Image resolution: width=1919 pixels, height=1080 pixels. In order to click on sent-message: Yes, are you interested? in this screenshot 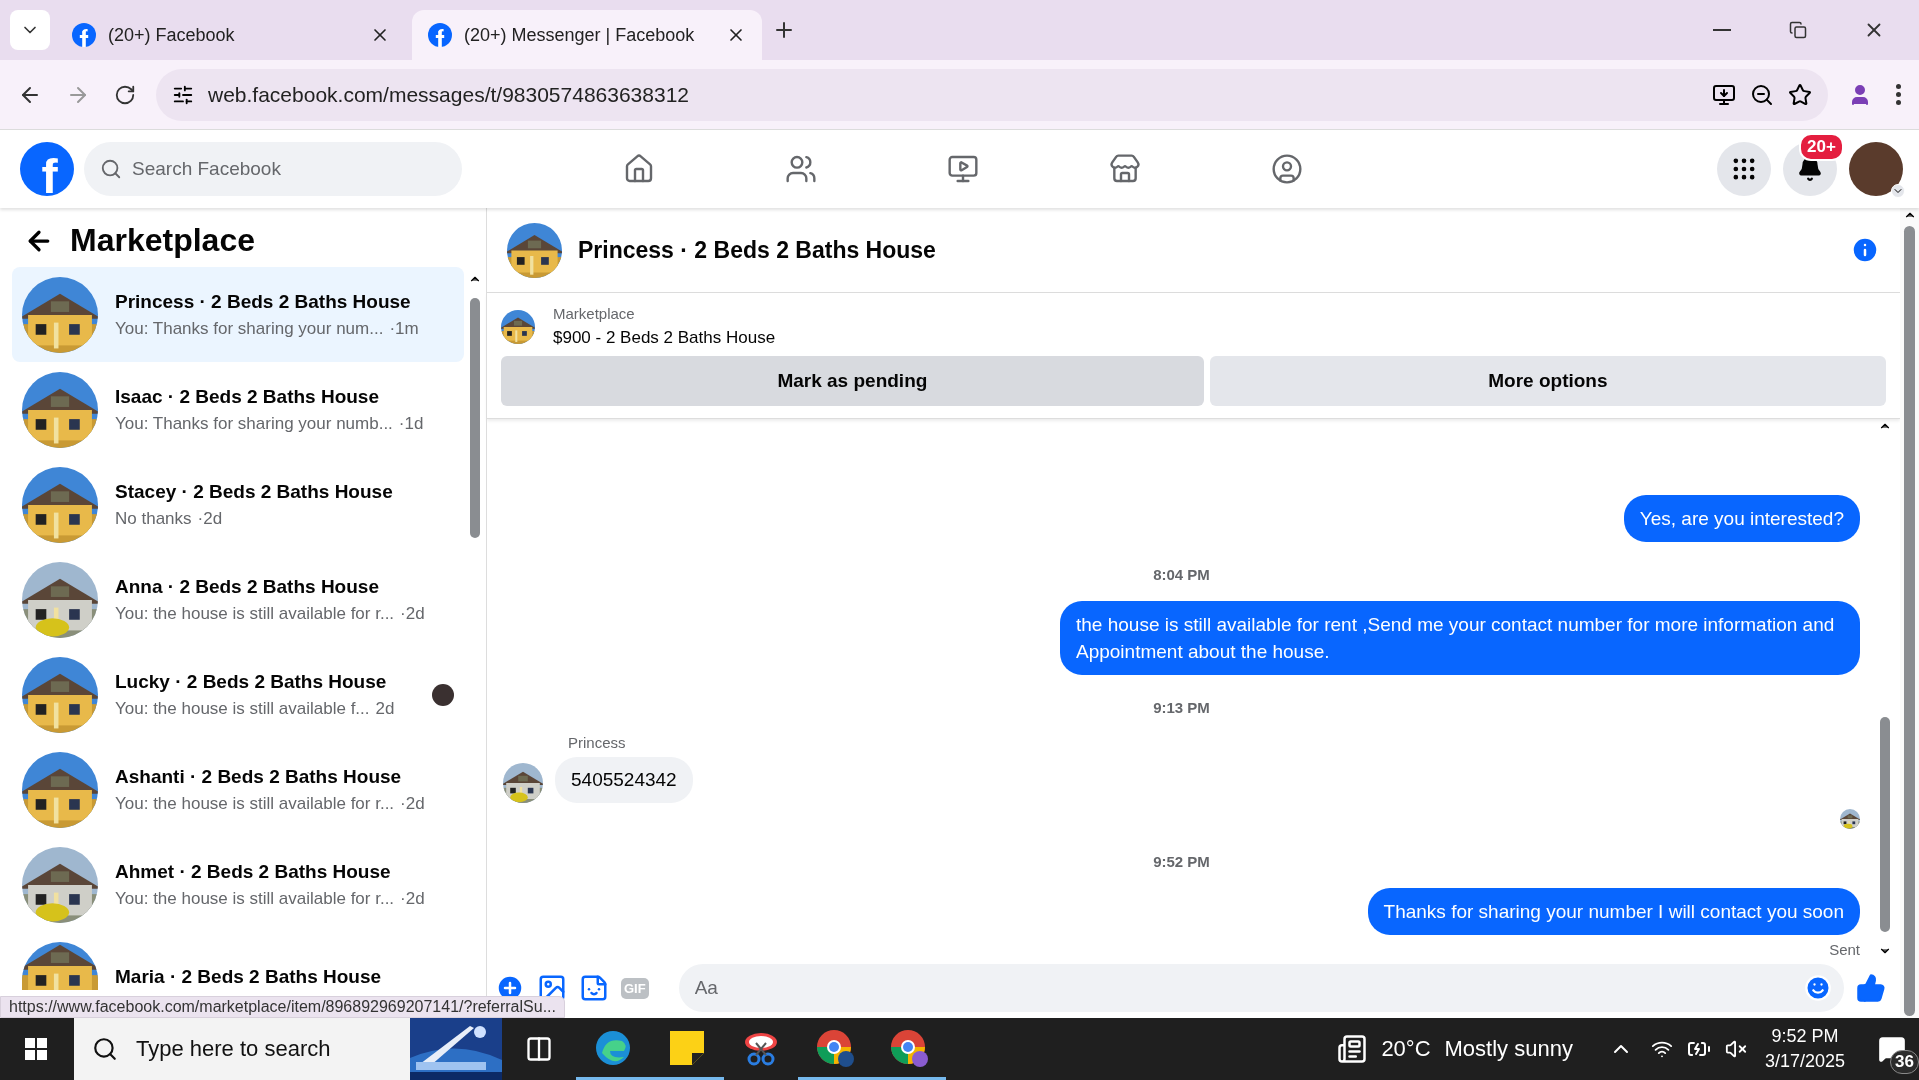, I will do `click(1741, 518)`.